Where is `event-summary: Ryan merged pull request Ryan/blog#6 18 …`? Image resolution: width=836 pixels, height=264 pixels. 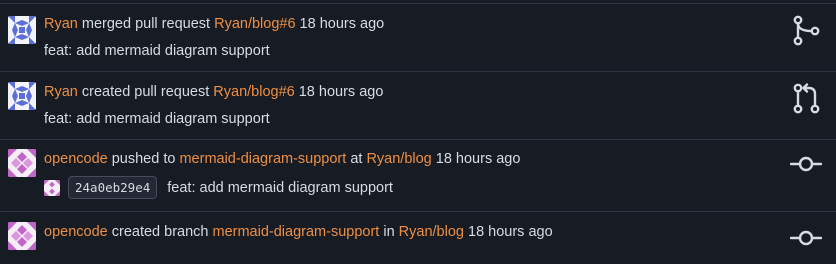
event-summary: Ryan merged pull request Ryan/blog#6 18 … is located at coordinates (214, 24).